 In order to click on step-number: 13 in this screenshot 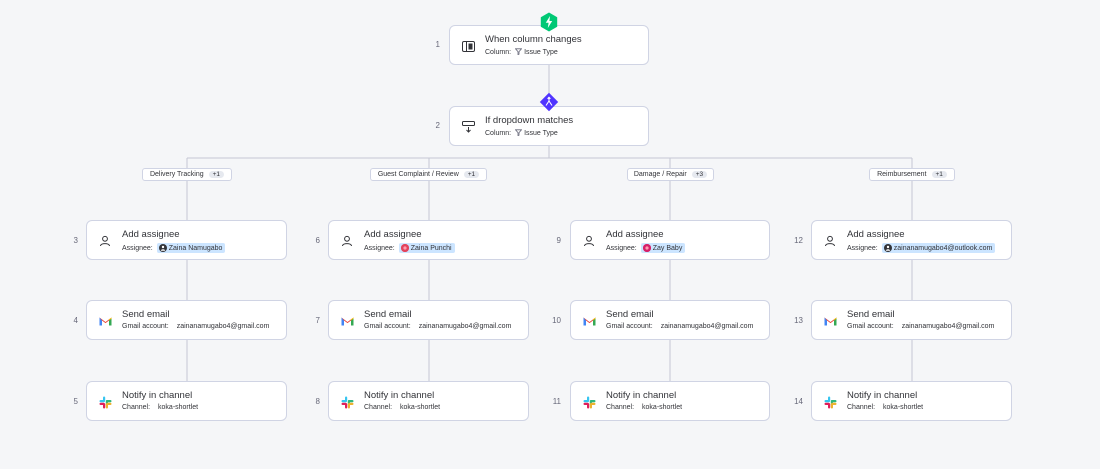, I will do `click(798, 320)`.